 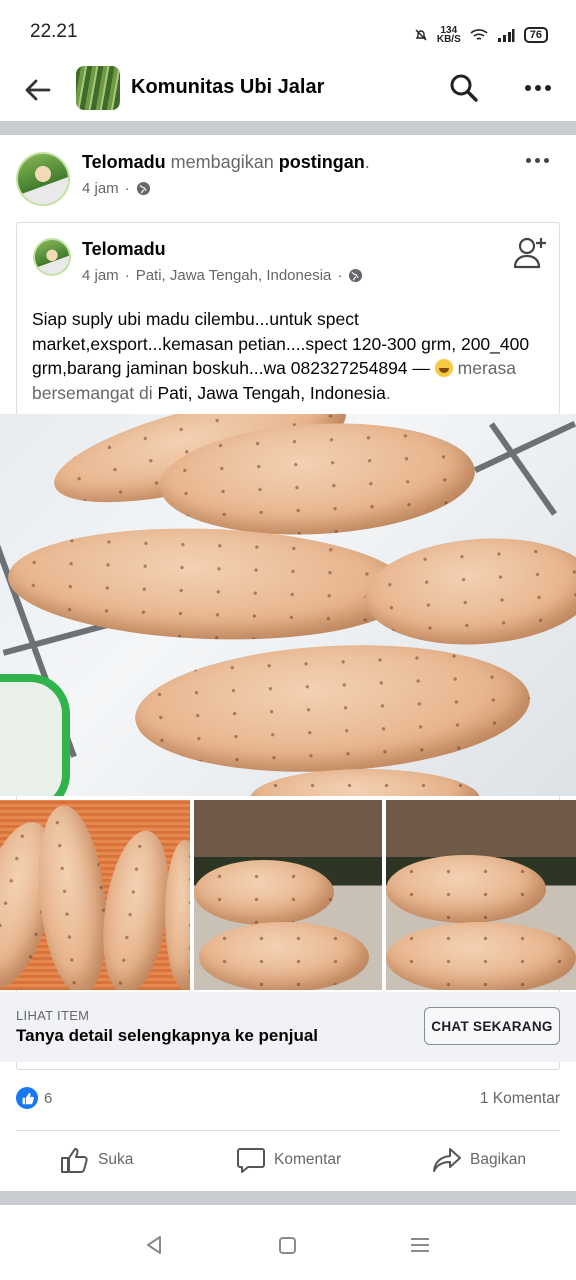 I want to click on item-kicker: LIHAT ITEM, so click(x=53, y=1015).